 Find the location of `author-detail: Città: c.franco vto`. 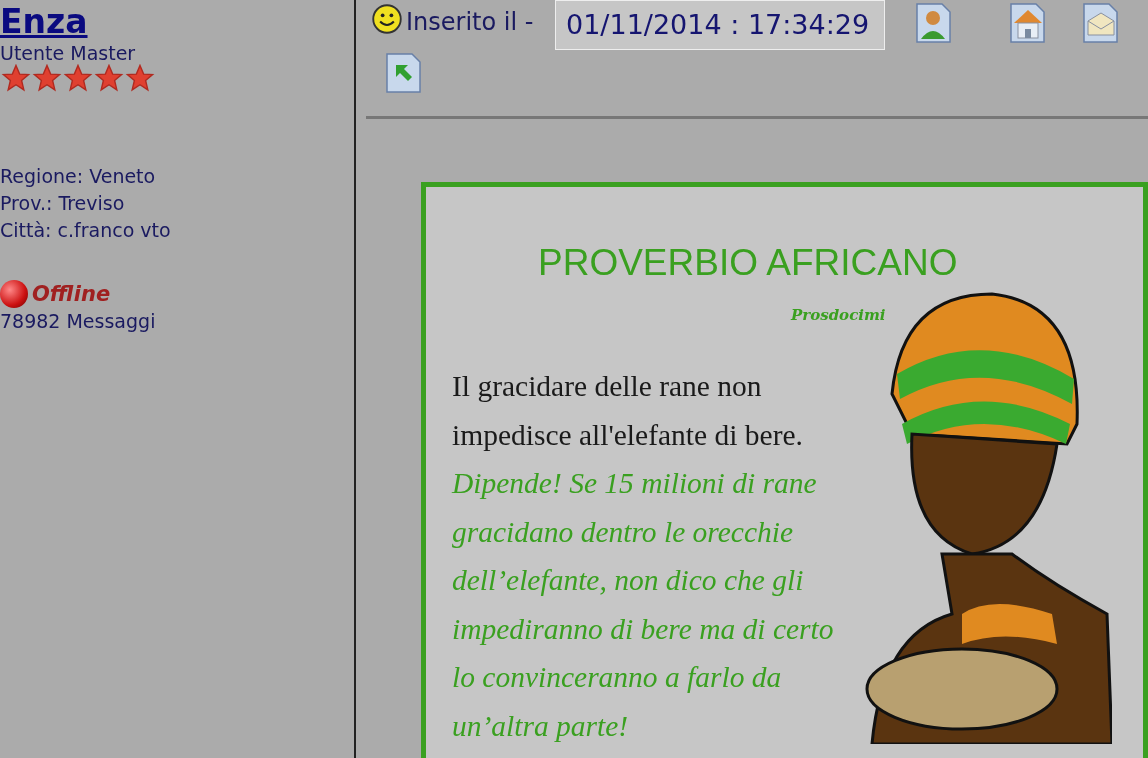

author-detail: Città: c.franco vto is located at coordinates (86, 230).